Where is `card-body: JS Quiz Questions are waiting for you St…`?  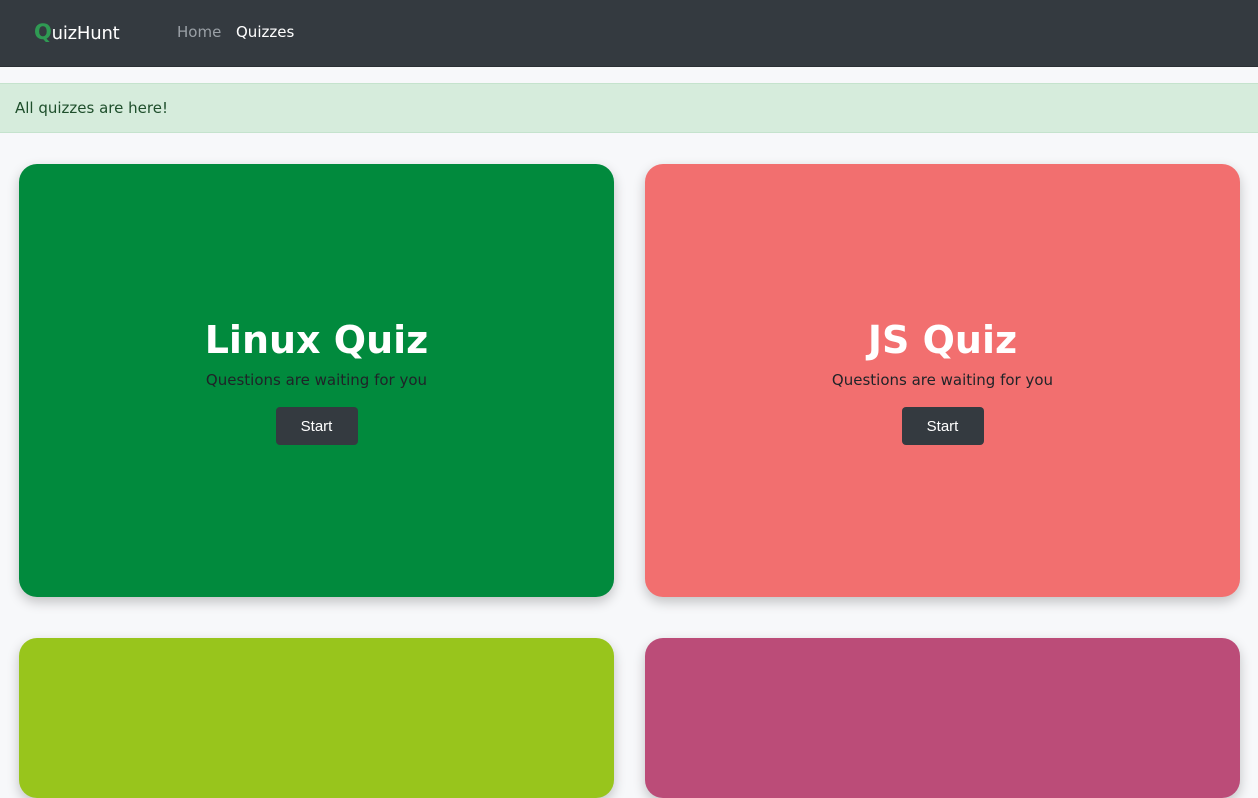 card-body: JS Quiz Questions are waiting for you St… is located at coordinates (942, 380).